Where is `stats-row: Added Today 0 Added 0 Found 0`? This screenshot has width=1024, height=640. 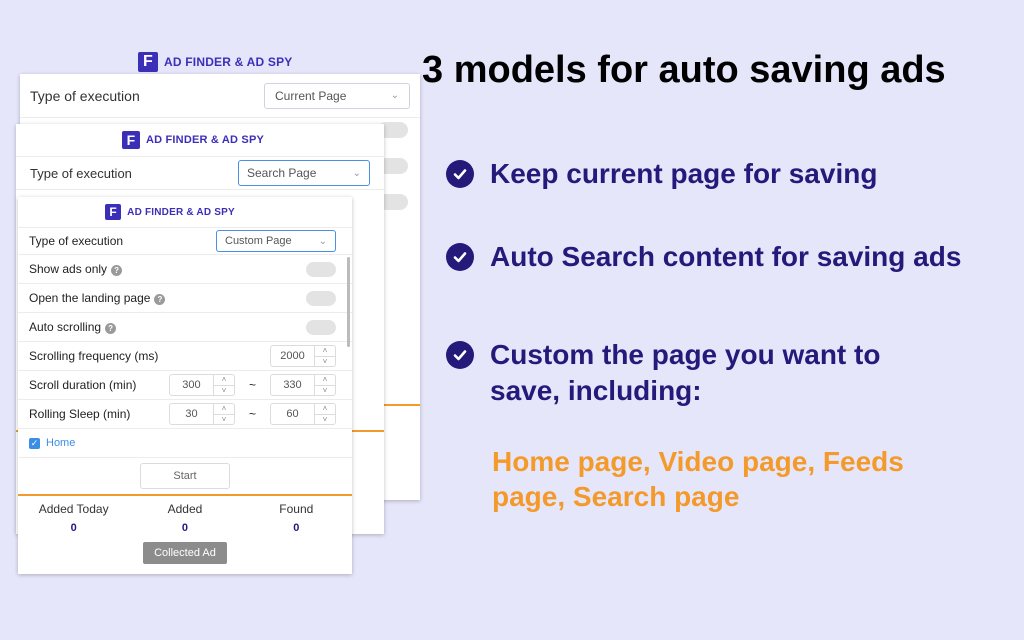 stats-row: Added Today 0 Added 0 Found 0 is located at coordinates (185, 515).